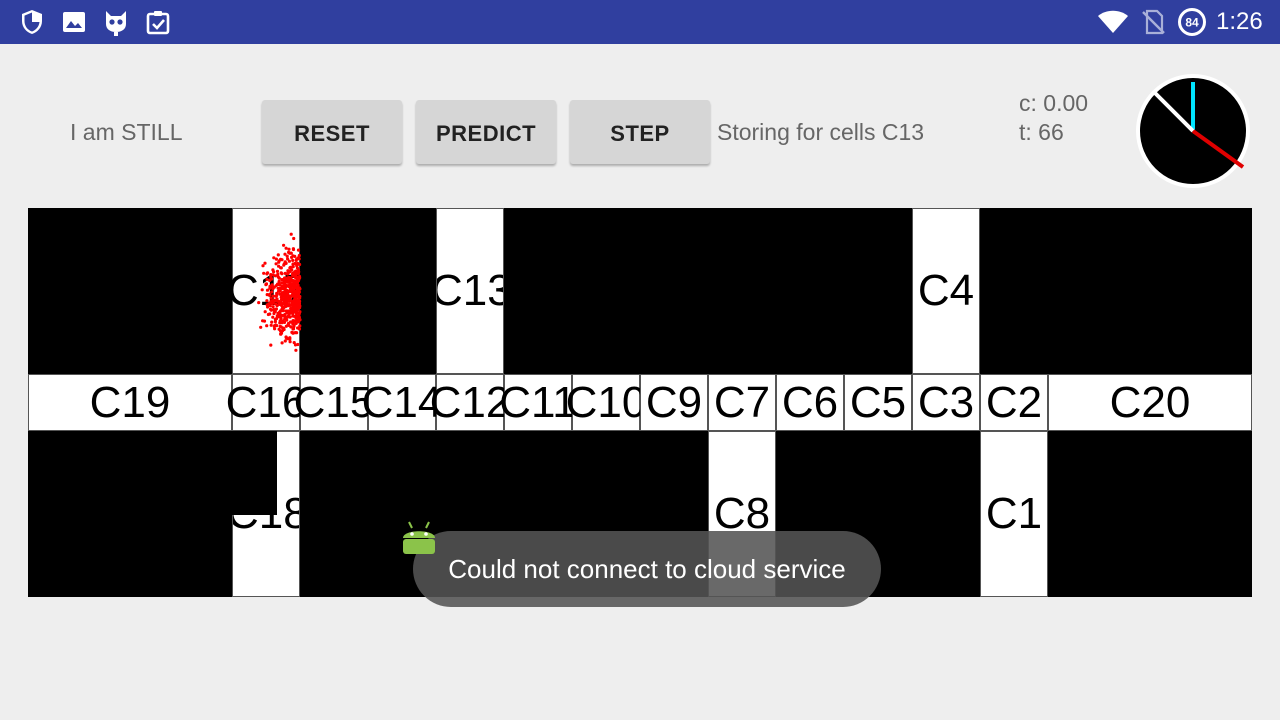 This screenshot has width=1280, height=720. I want to click on cell-c11: C11, so click(538, 402).